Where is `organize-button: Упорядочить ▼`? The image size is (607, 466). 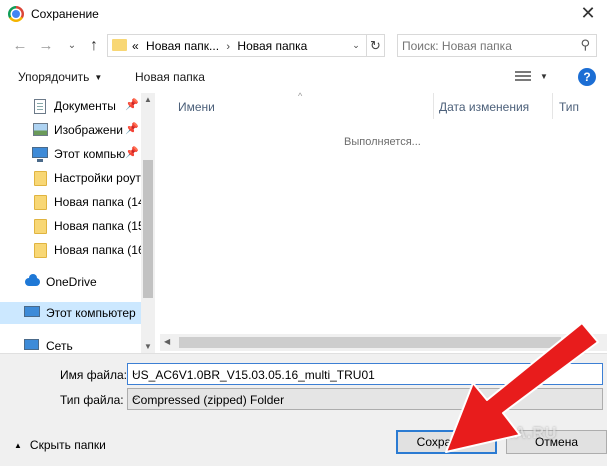
organize-button: Упорядочить ▼ is located at coordinates (60, 77).